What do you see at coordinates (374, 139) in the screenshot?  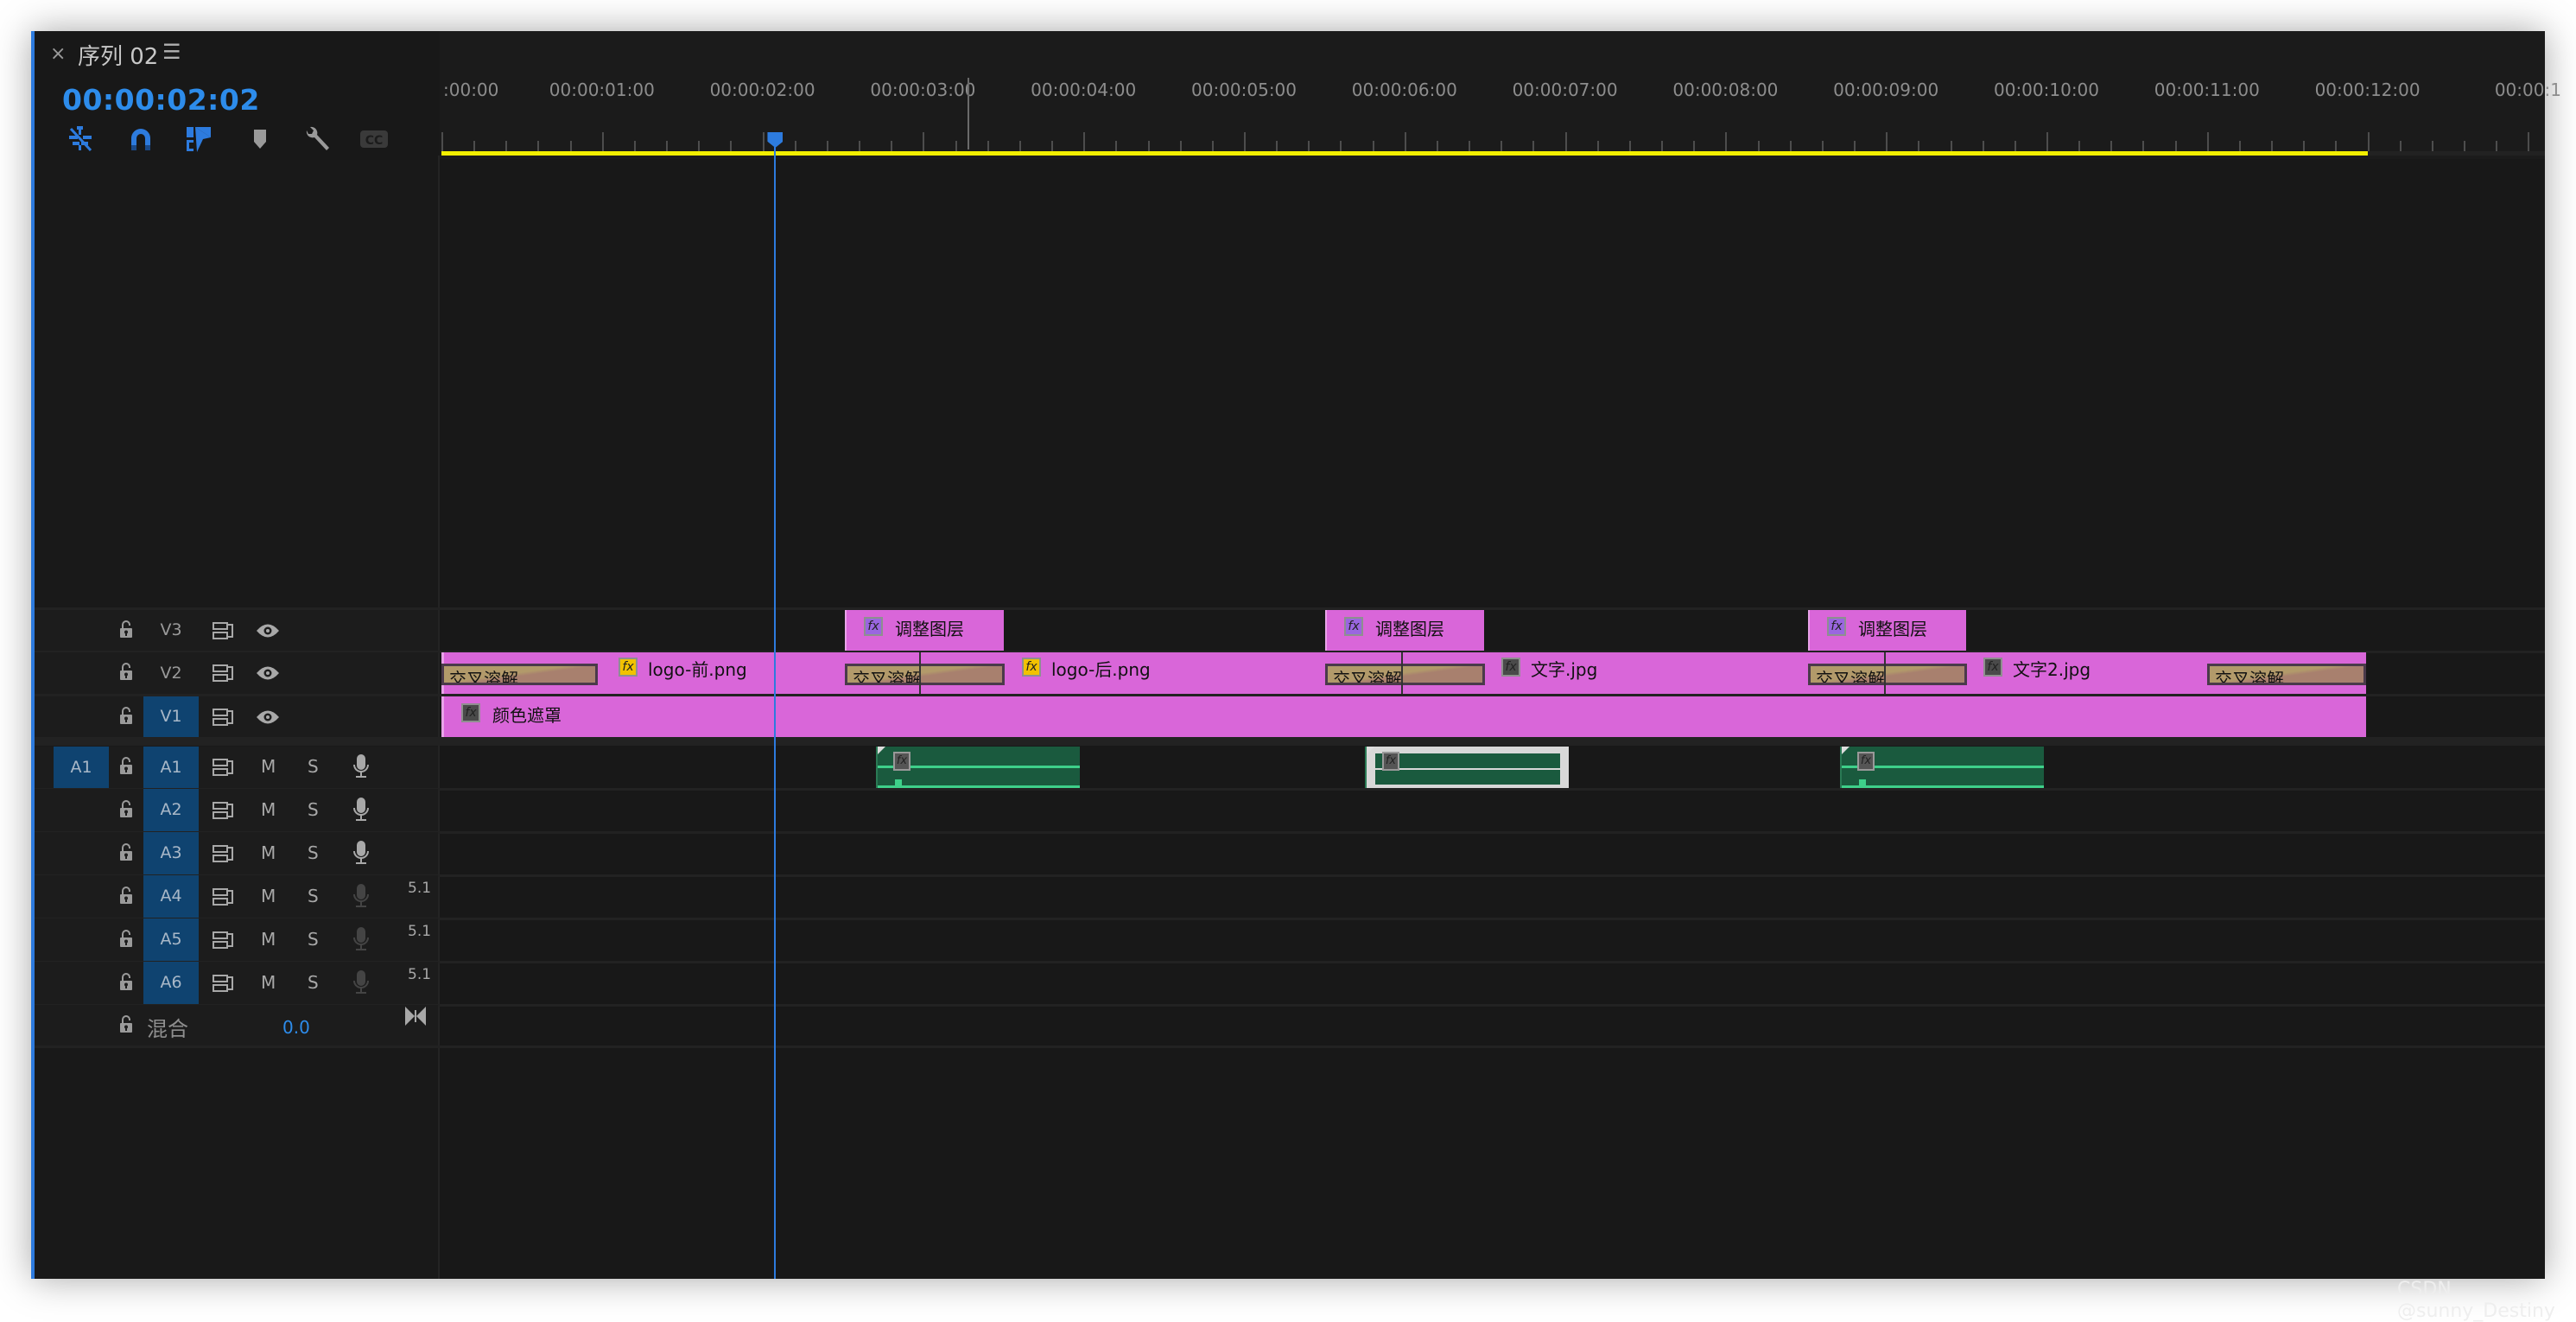 I see `captions-icon: CC` at bounding box center [374, 139].